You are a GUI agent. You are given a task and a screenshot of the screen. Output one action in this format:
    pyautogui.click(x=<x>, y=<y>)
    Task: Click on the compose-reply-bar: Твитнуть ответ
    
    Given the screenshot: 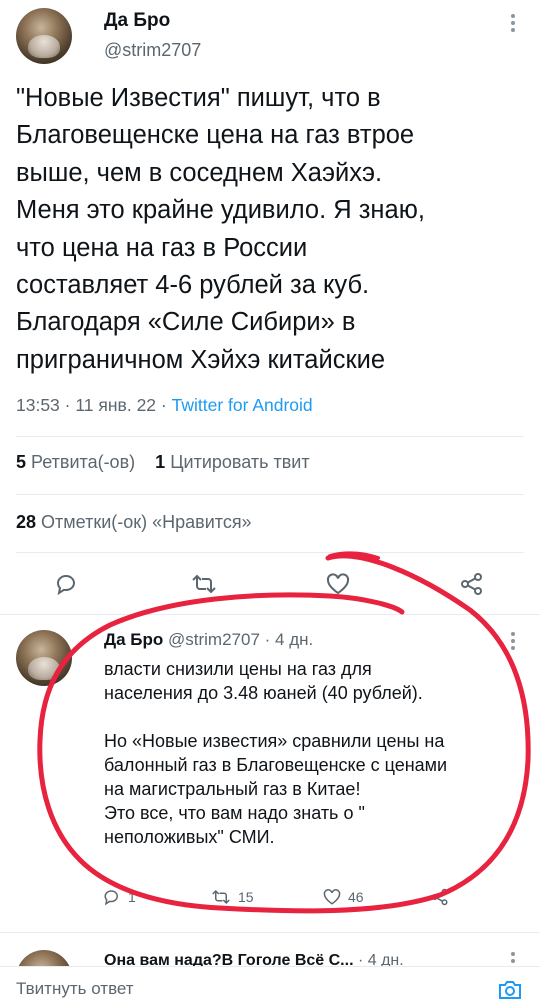 What is the action you would take?
    pyautogui.click(x=270, y=983)
    